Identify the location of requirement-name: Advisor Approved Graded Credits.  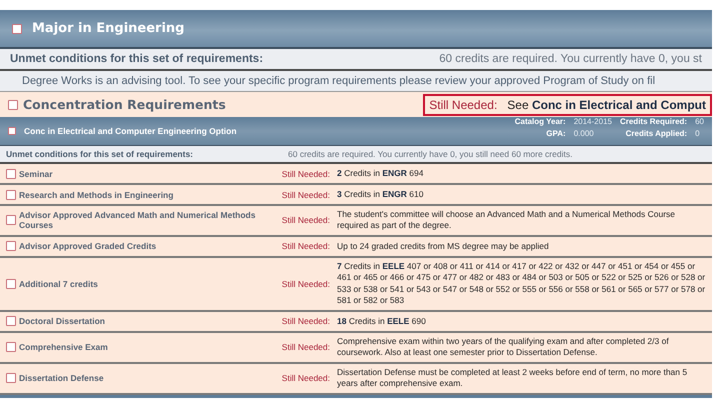
(87, 246).